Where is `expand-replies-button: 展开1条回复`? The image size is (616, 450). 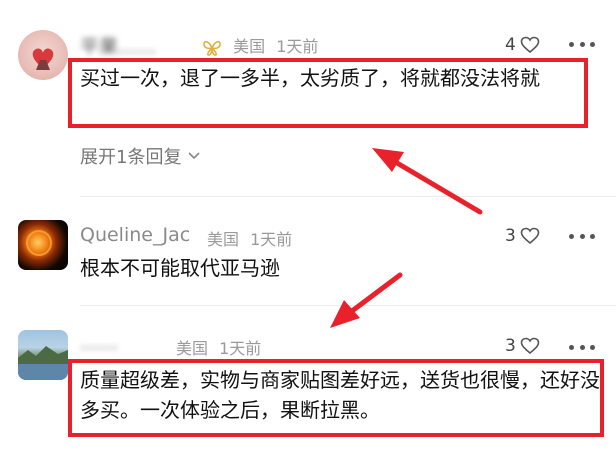 expand-replies-button: 展开1条回复 is located at coordinates (140, 156).